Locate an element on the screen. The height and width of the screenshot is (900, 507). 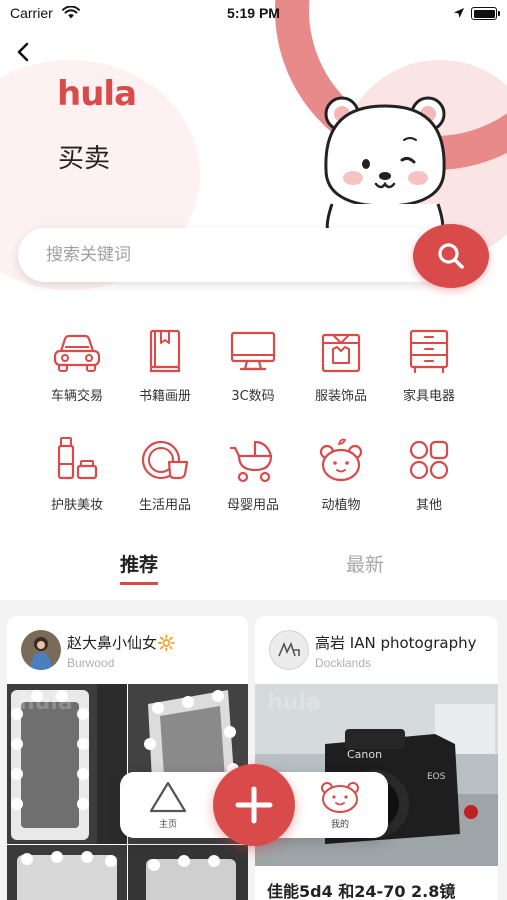
tab-recommended: 推荐 is located at coordinates (139, 567).